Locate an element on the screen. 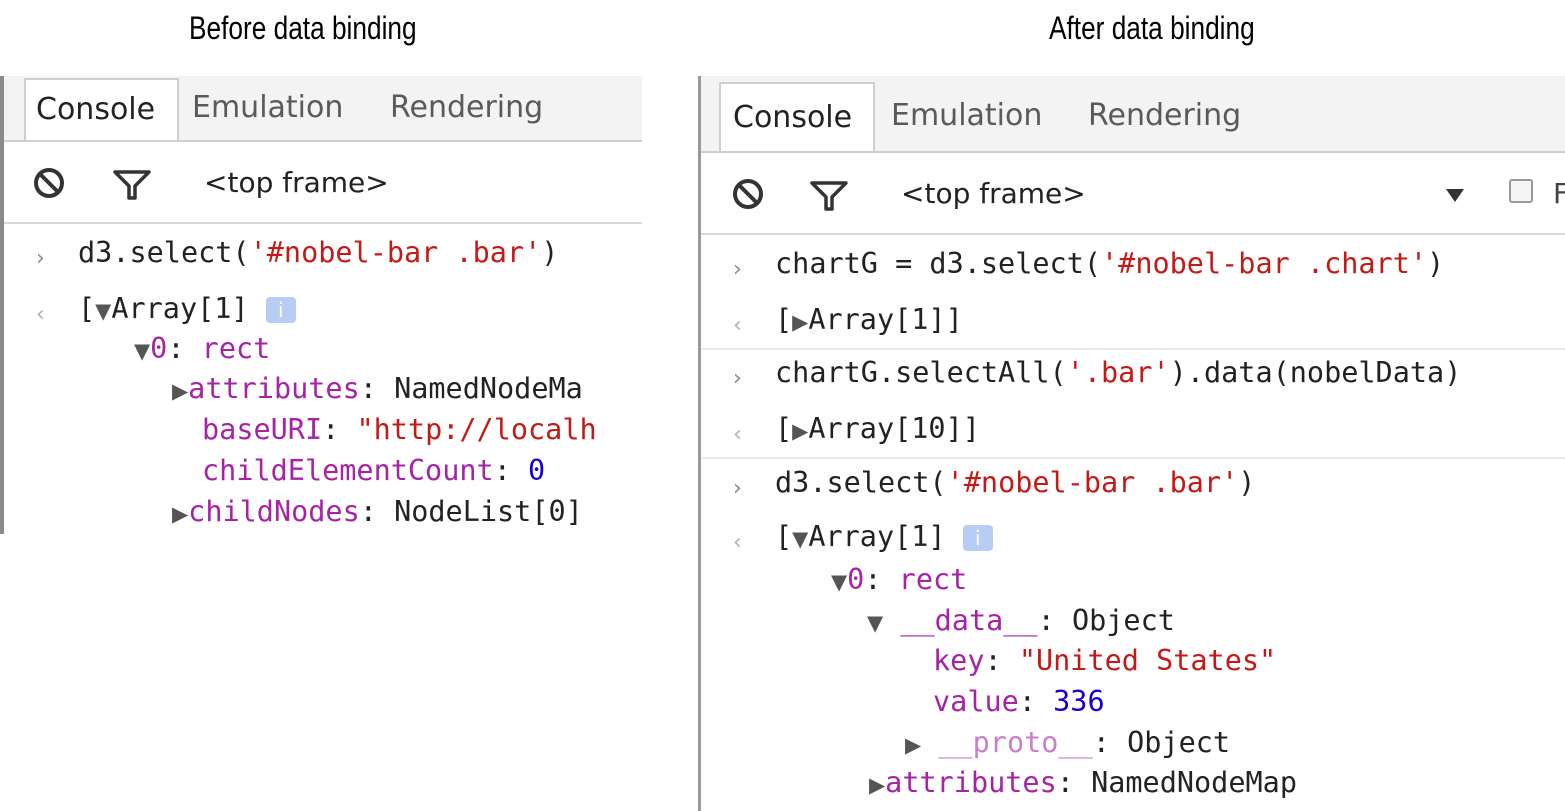 The height and width of the screenshot is (811, 1565). prop-value: 0 is located at coordinates (537, 470).